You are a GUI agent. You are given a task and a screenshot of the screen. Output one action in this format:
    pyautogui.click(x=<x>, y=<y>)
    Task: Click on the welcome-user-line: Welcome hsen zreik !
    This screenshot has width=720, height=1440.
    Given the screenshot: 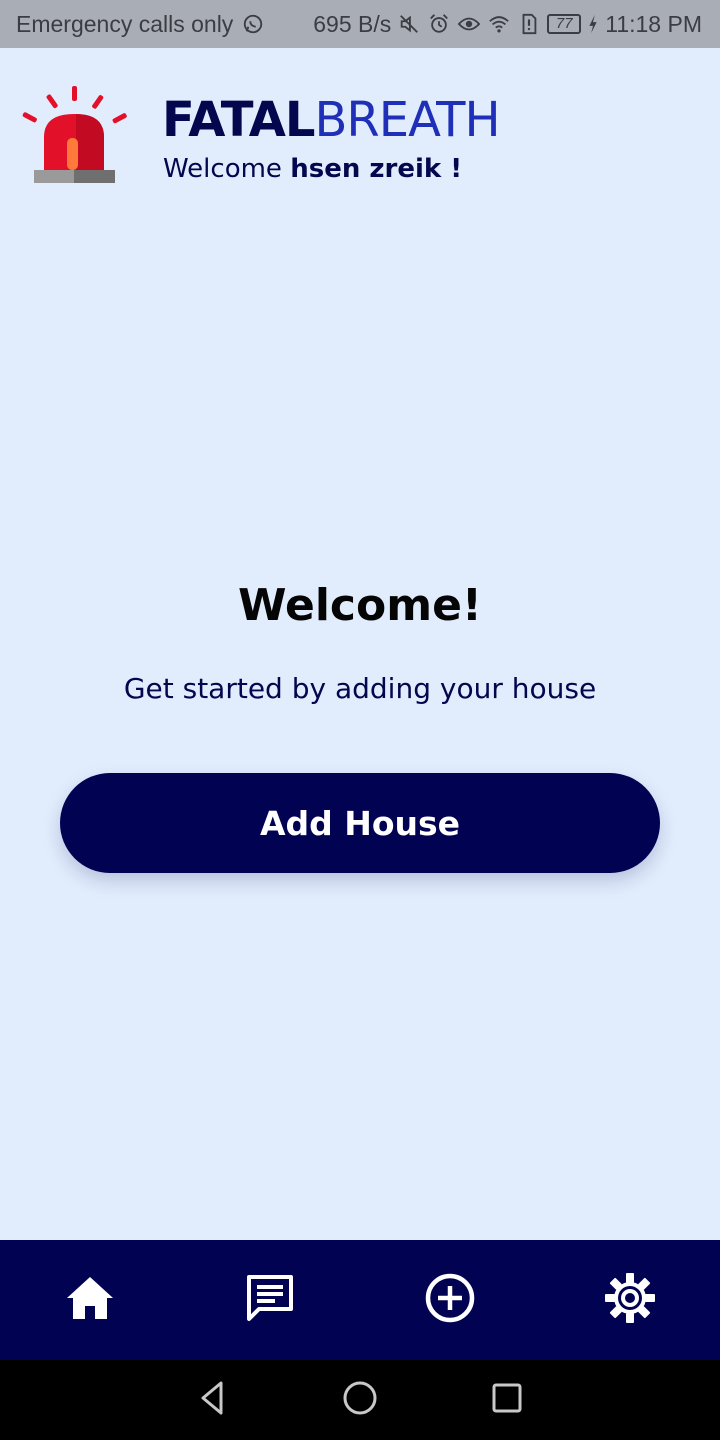 What is the action you would take?
    pyautogui.click(x=312, y=169)
    